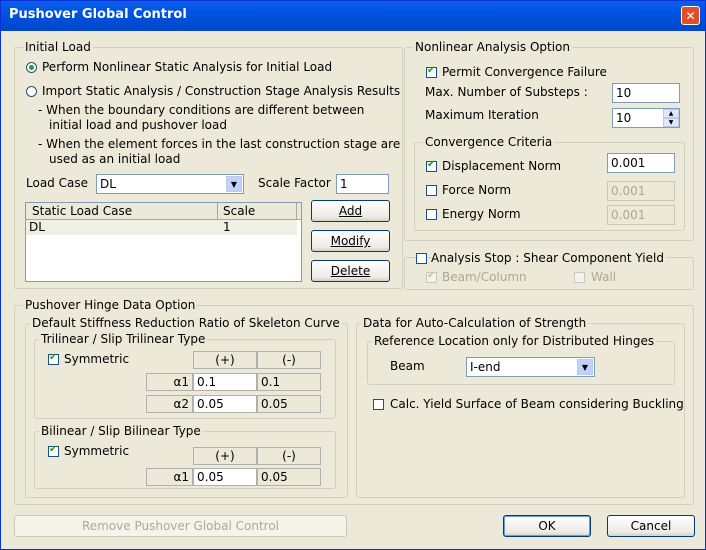 The height and width of the screenshot is (550, 706). I want to click on load-case-label: Load Case, so click(57, 183).